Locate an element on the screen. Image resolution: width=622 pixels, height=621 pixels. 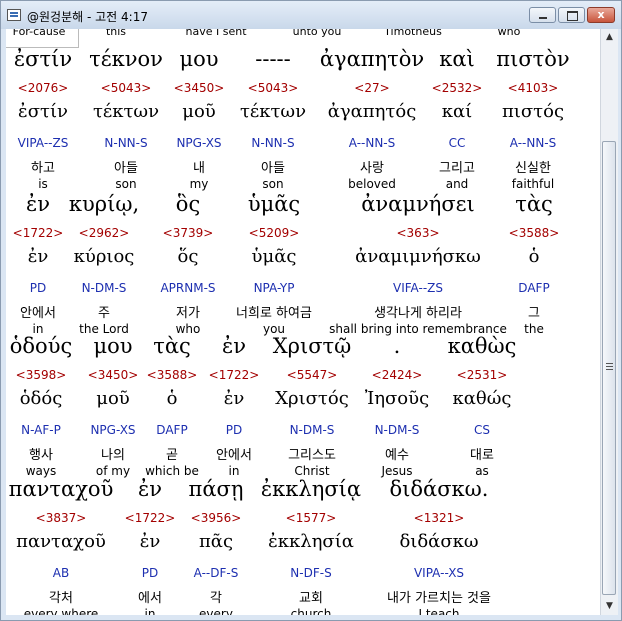
greek-word: ἐστίν is located at coordinates (43, 59).